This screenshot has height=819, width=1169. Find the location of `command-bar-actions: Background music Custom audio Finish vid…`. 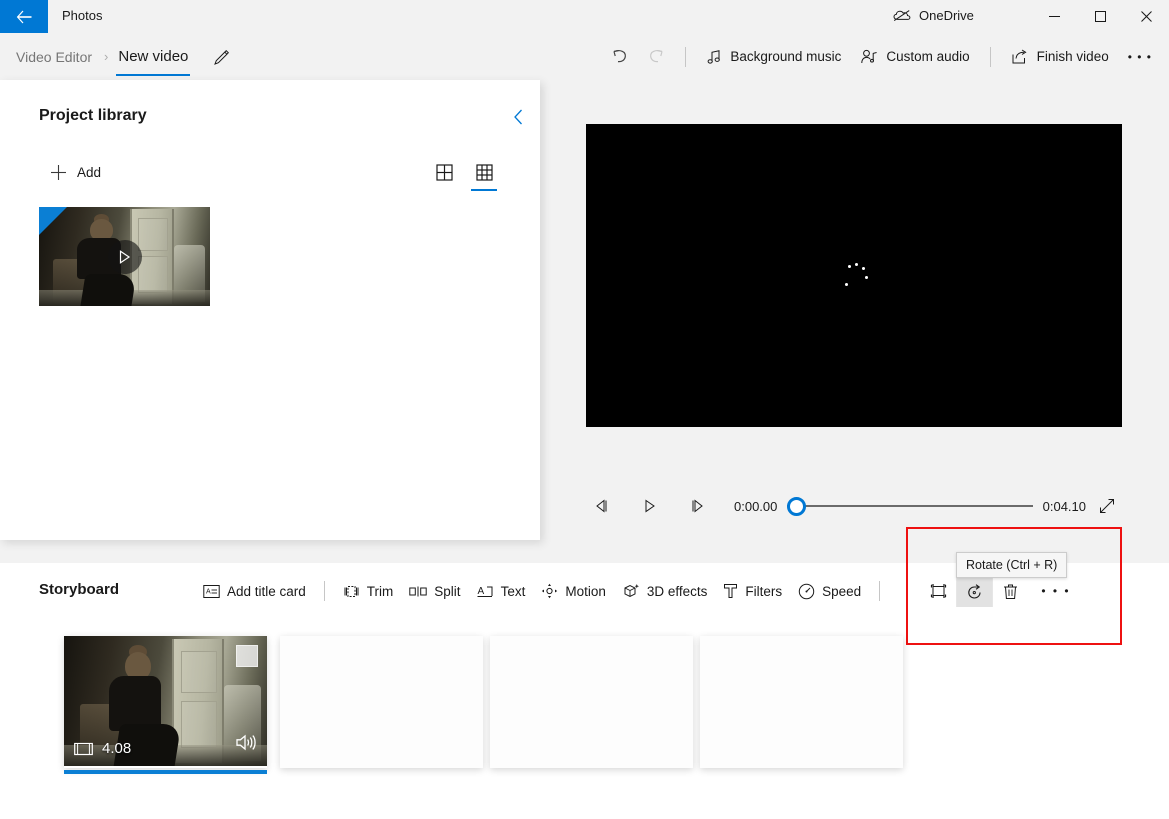

command-bar-actions: Background music Custom audio Finish vid… is located at coordinates (881, 56).